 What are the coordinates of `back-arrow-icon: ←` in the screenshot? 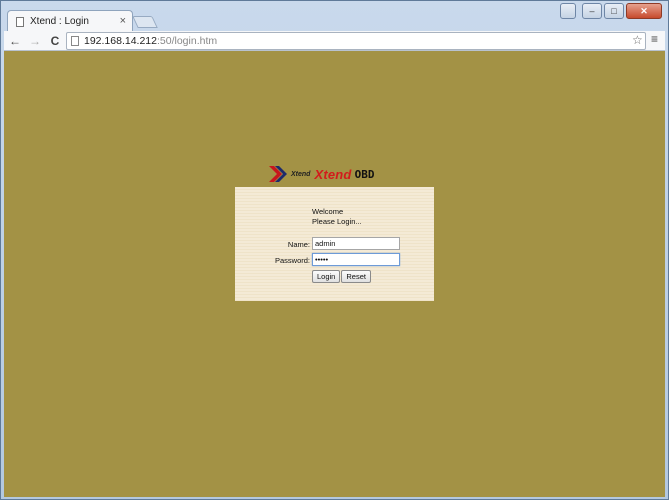 It's located at (15, 41).